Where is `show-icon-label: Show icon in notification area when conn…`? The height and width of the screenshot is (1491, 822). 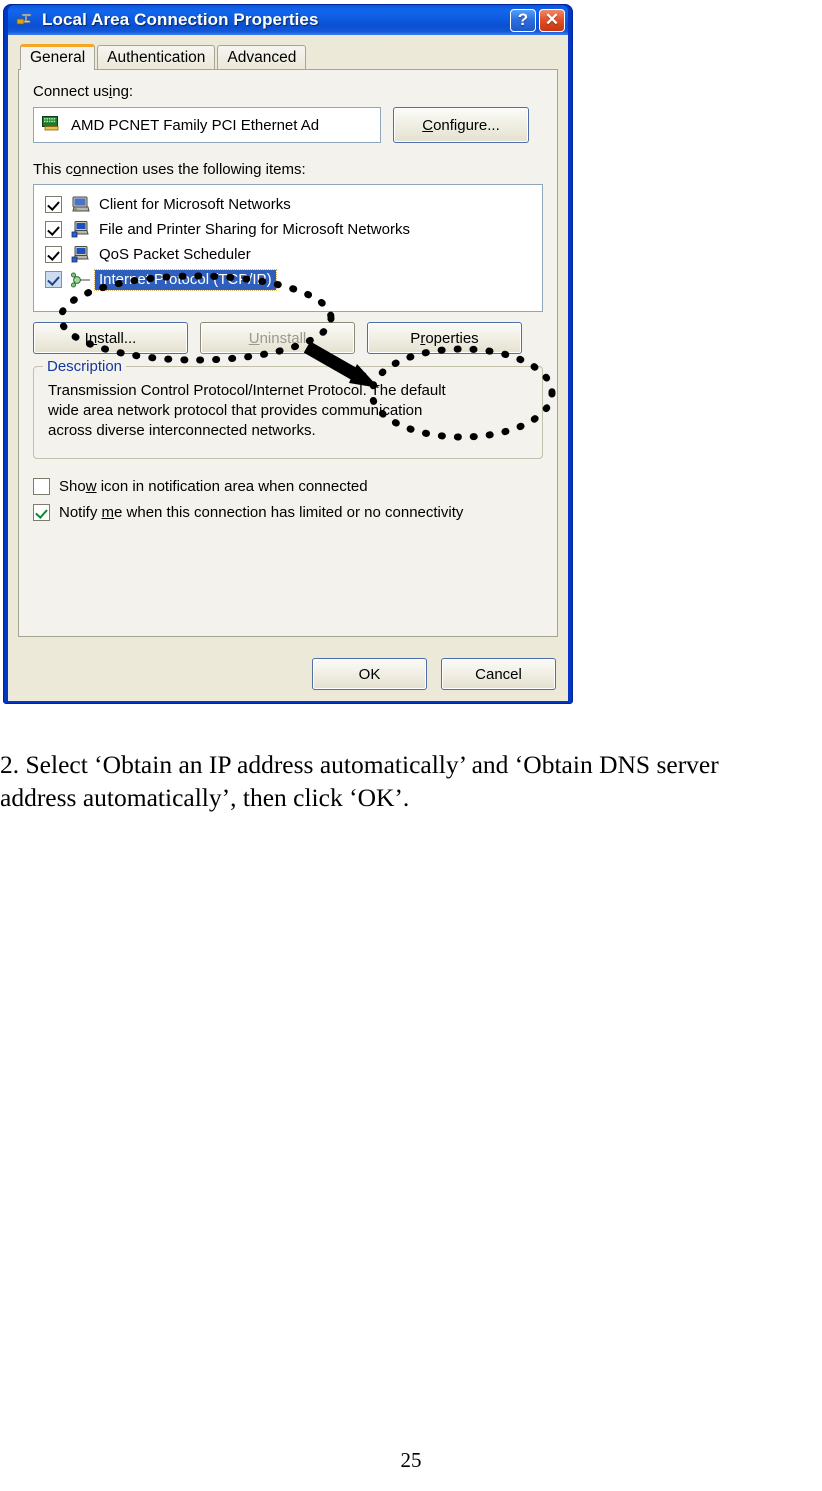 show-icon-label: Show icon in notification area when conn… is located at coordinates (213, 486).